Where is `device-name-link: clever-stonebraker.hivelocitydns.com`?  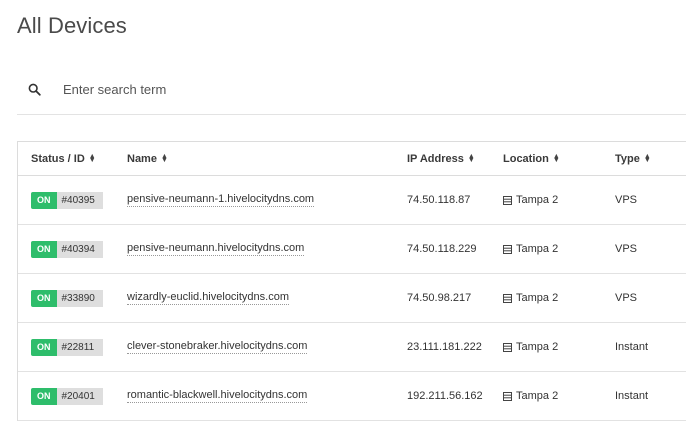 device-name-link: clever-stonebraker.hivelocitydns.com is located at coordinates (217, 347).